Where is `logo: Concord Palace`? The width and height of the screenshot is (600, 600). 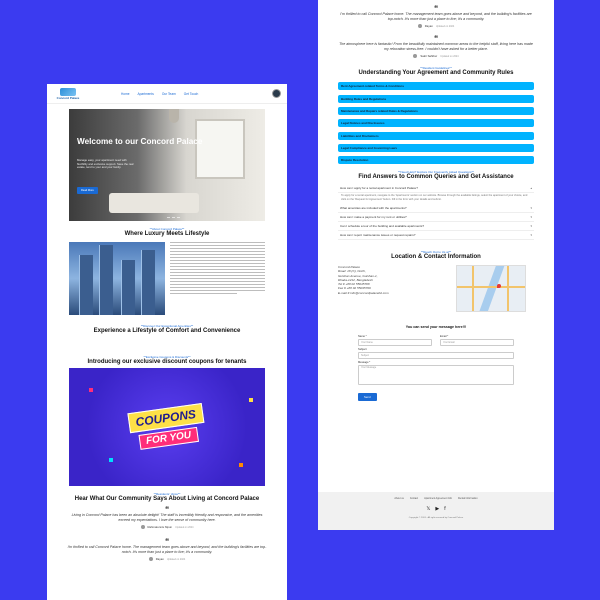
logo: Concord Palace is located at coordinates (68, 93).